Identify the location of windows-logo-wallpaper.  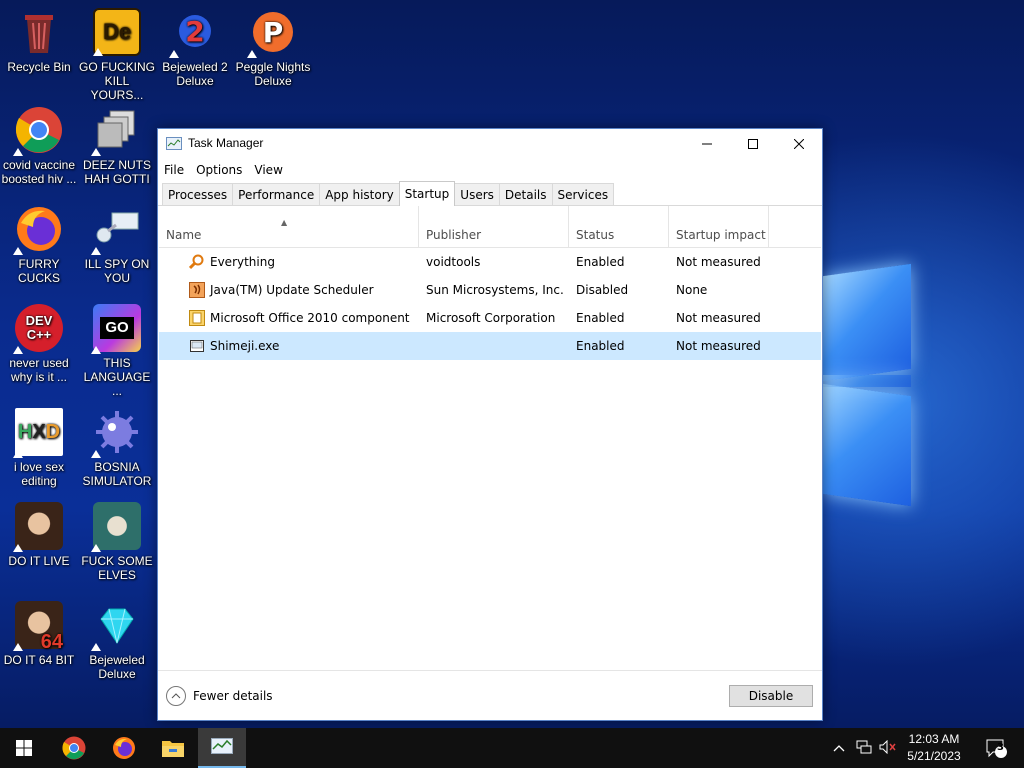
(923, 380).